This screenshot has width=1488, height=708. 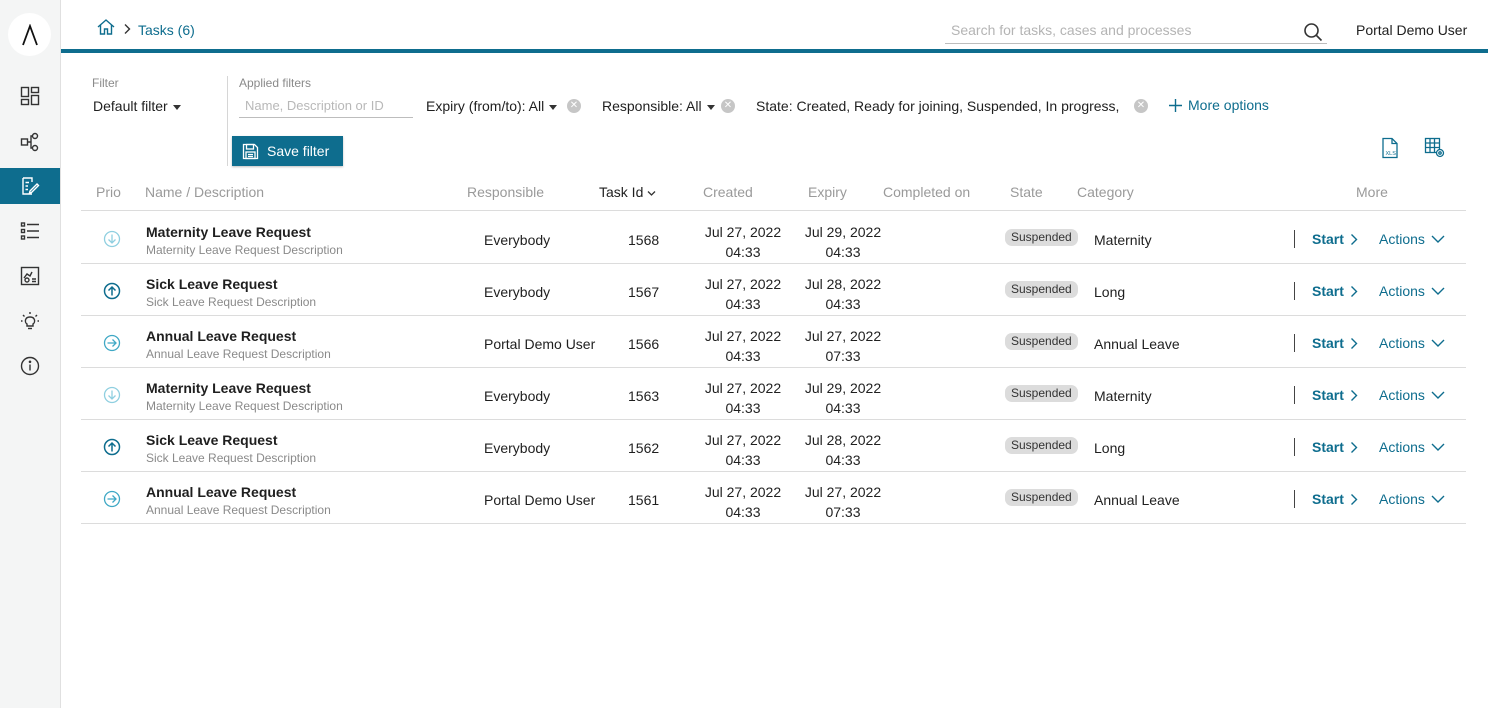 I want to click on task-id: 1563, so click(x=644, y=396).